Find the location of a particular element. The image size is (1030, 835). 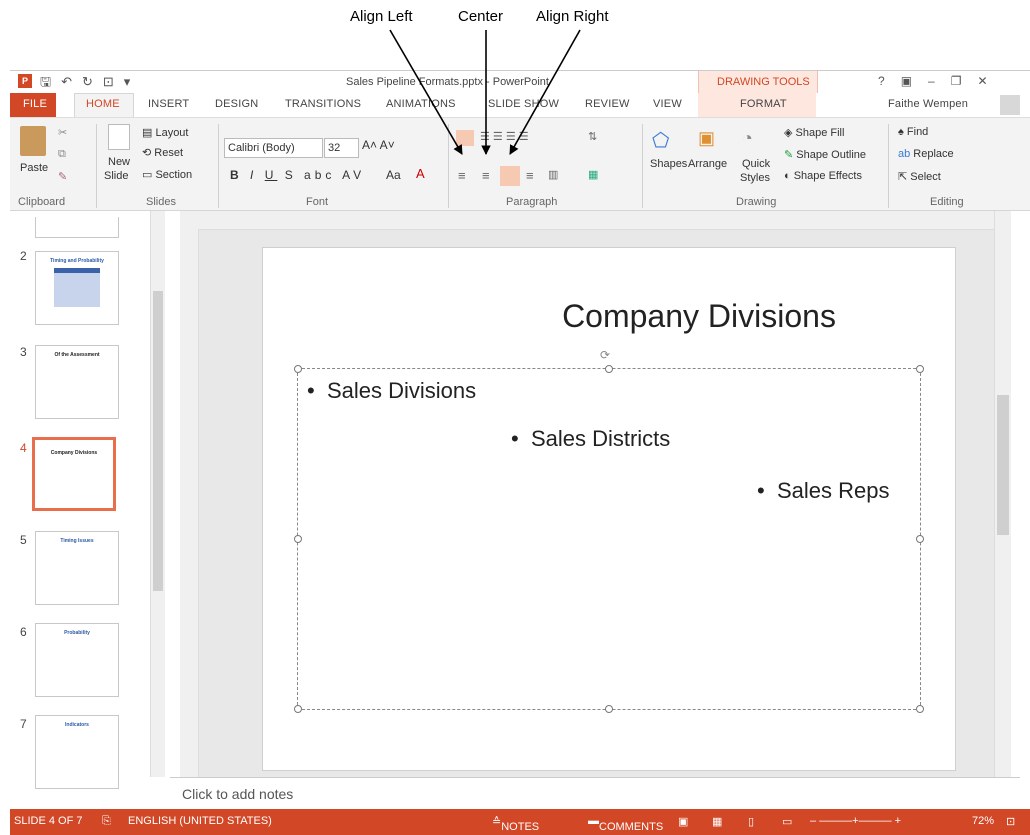

align-text-icon: ▦ is located at coordinates (593, 174).